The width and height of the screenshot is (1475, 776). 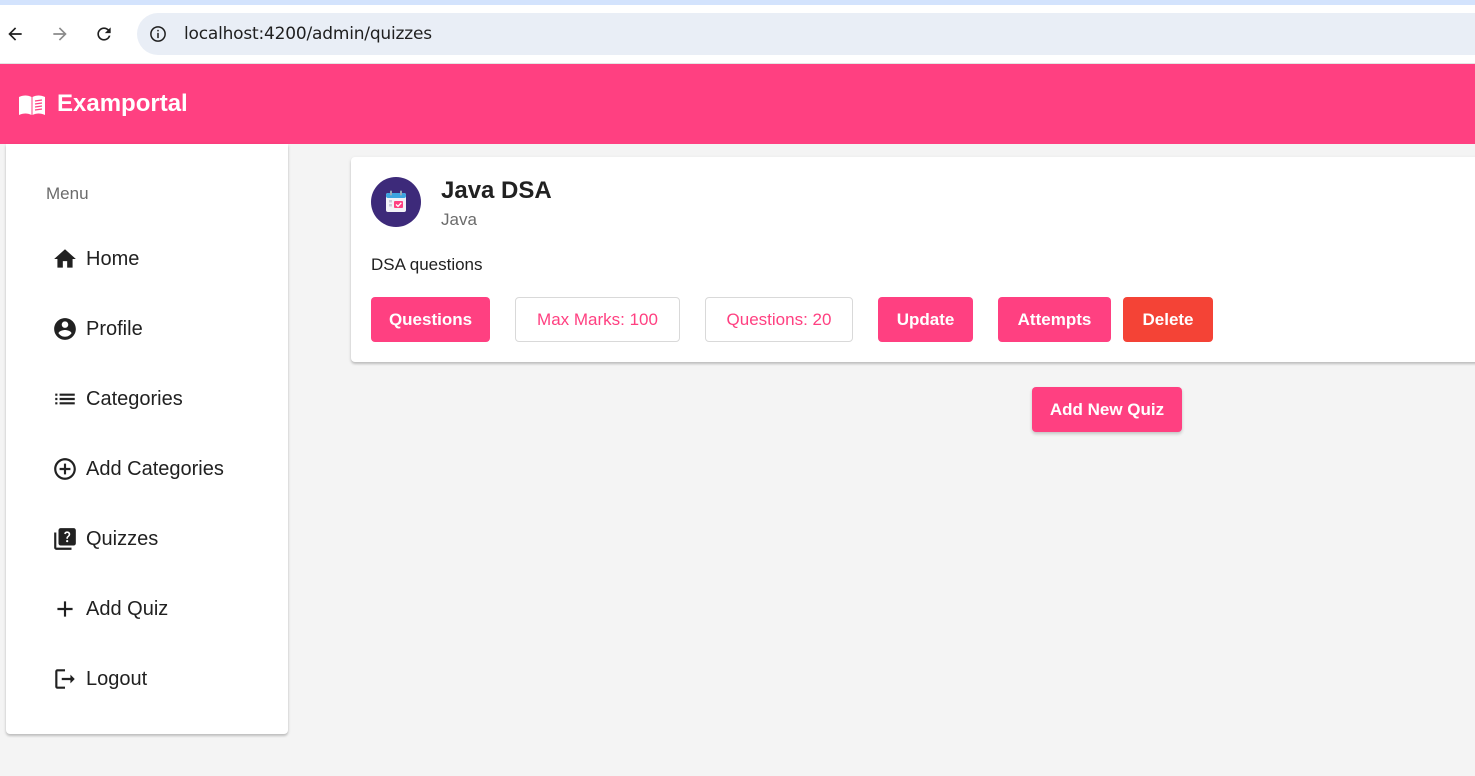 I want to click on questions-button: Questions, so click(x=430, y=319).